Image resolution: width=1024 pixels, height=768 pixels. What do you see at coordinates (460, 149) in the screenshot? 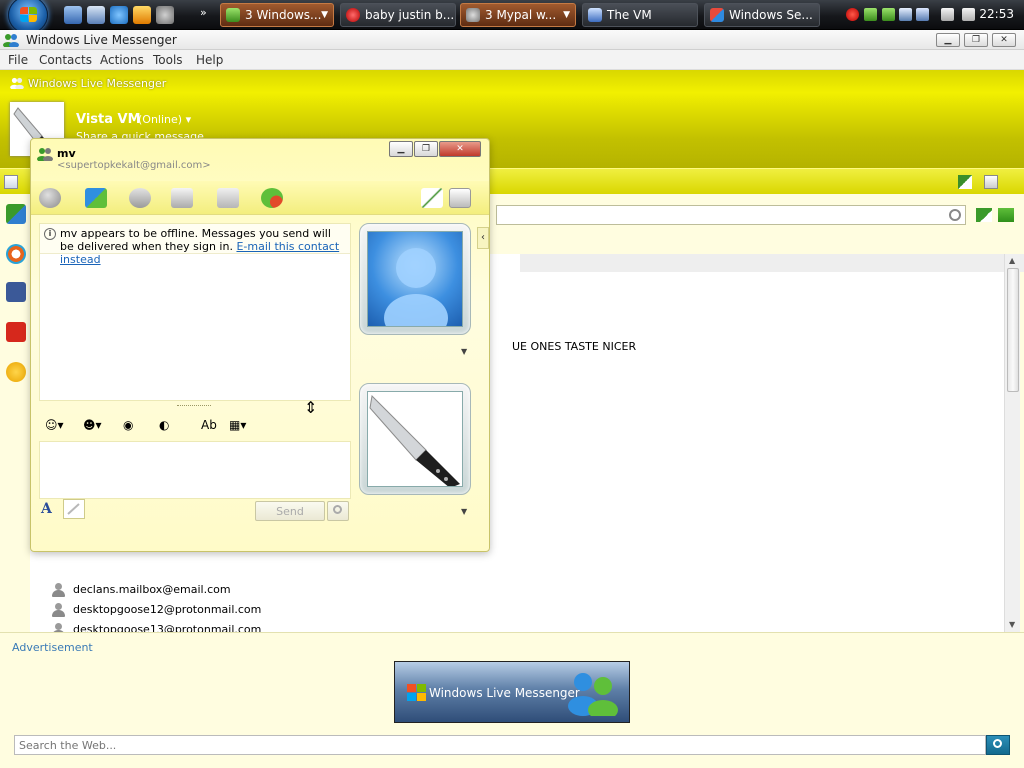
I see `chat-close-button: ✕` at bounding box center [460, 149].